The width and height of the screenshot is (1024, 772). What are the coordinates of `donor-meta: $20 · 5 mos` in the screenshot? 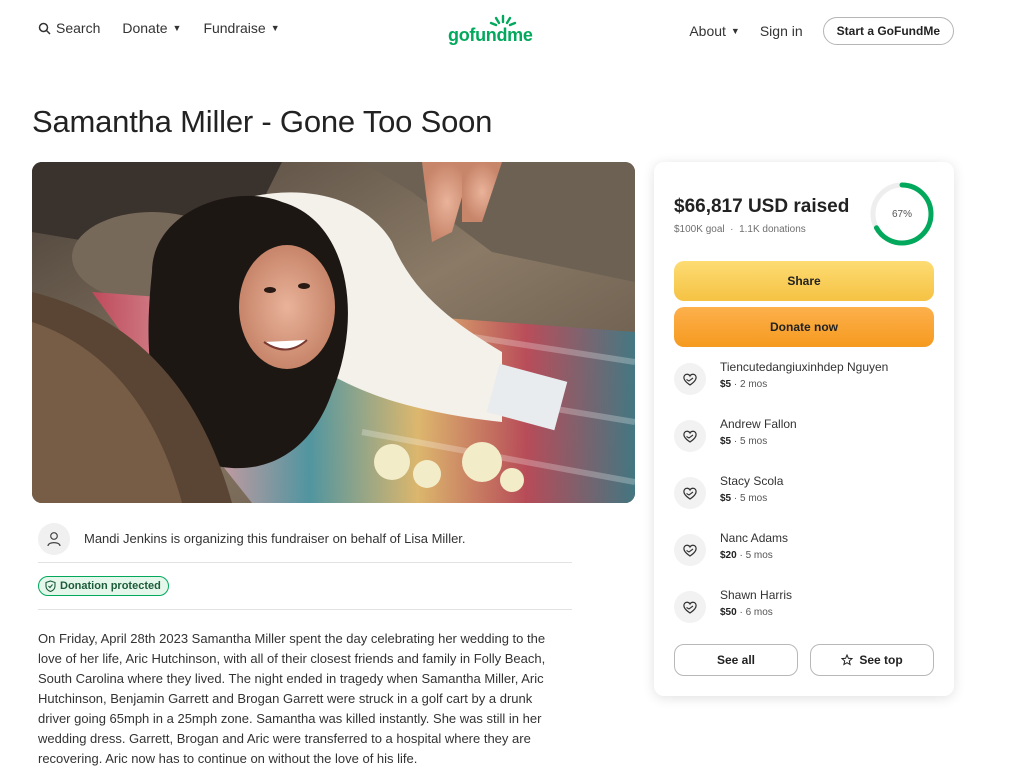 It's located at (746, 555).